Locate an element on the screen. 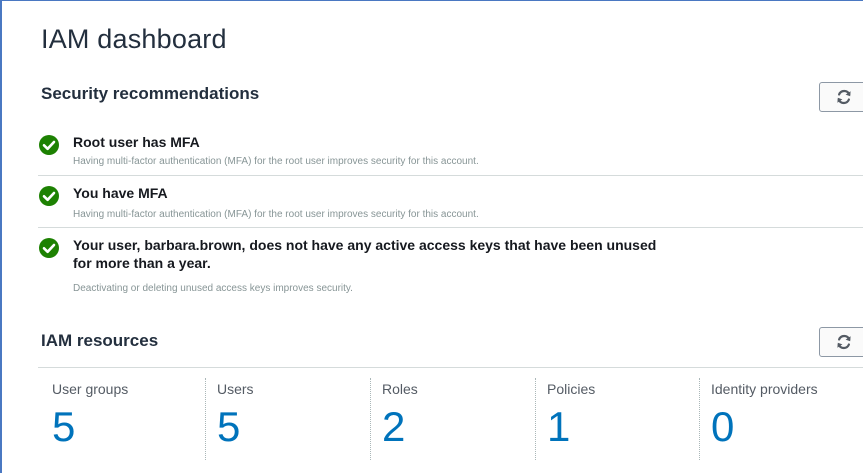 Image resolution: width=863 pixels, height=473 pixels. resource-user-groups: User groups 5 is located at coordinates (90, 420).